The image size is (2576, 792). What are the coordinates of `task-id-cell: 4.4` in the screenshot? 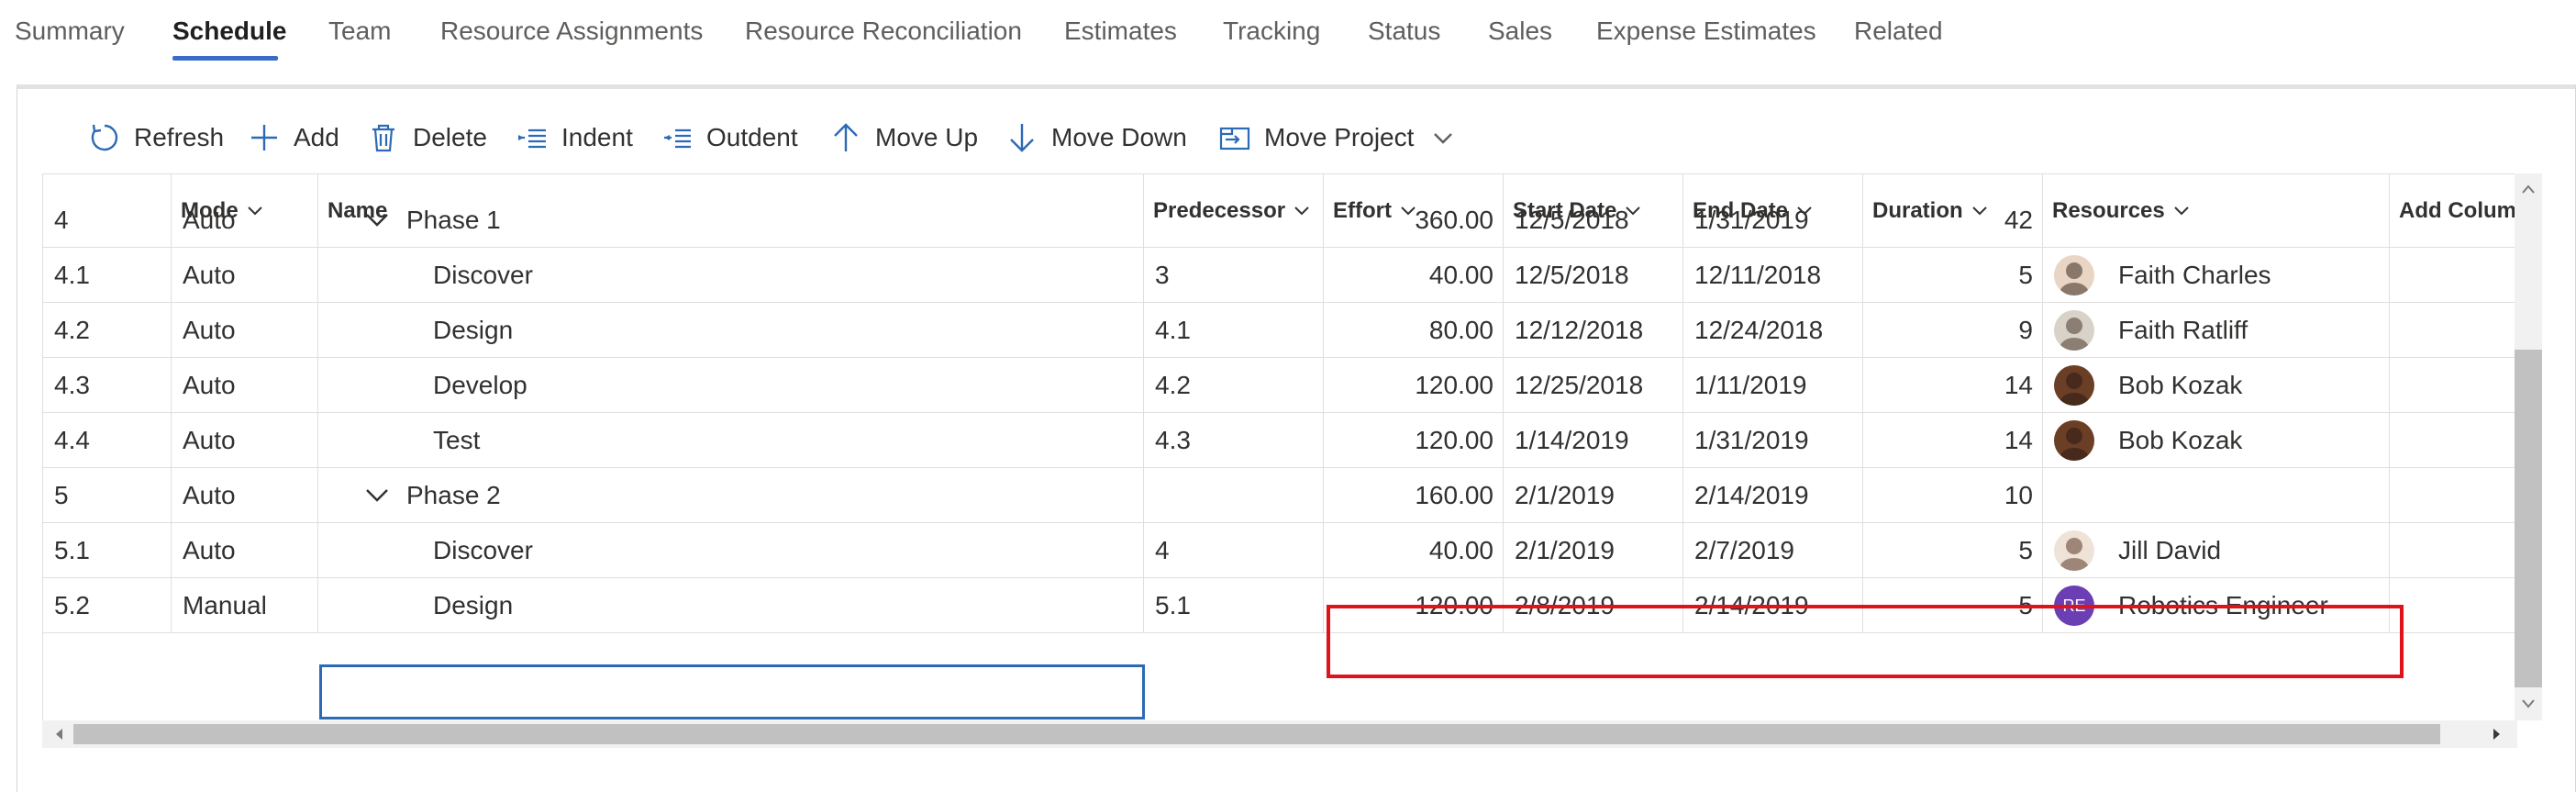 It's located at (107, 440).